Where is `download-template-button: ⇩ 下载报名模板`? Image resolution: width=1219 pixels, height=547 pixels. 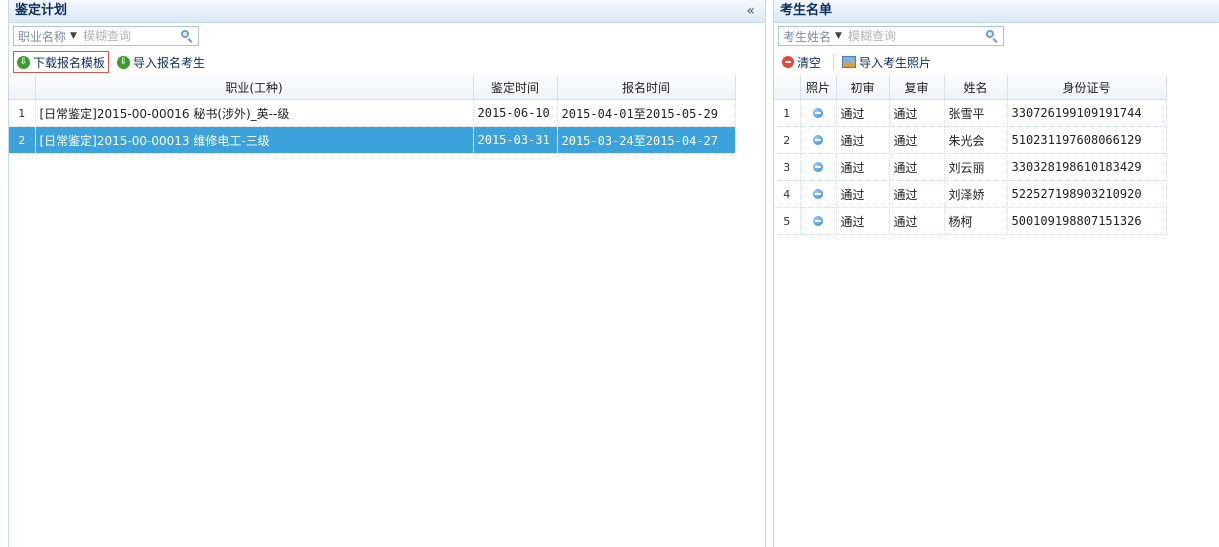 download-template-button: ⇩ 下载报名模板 is located at coordinates (61, 62).